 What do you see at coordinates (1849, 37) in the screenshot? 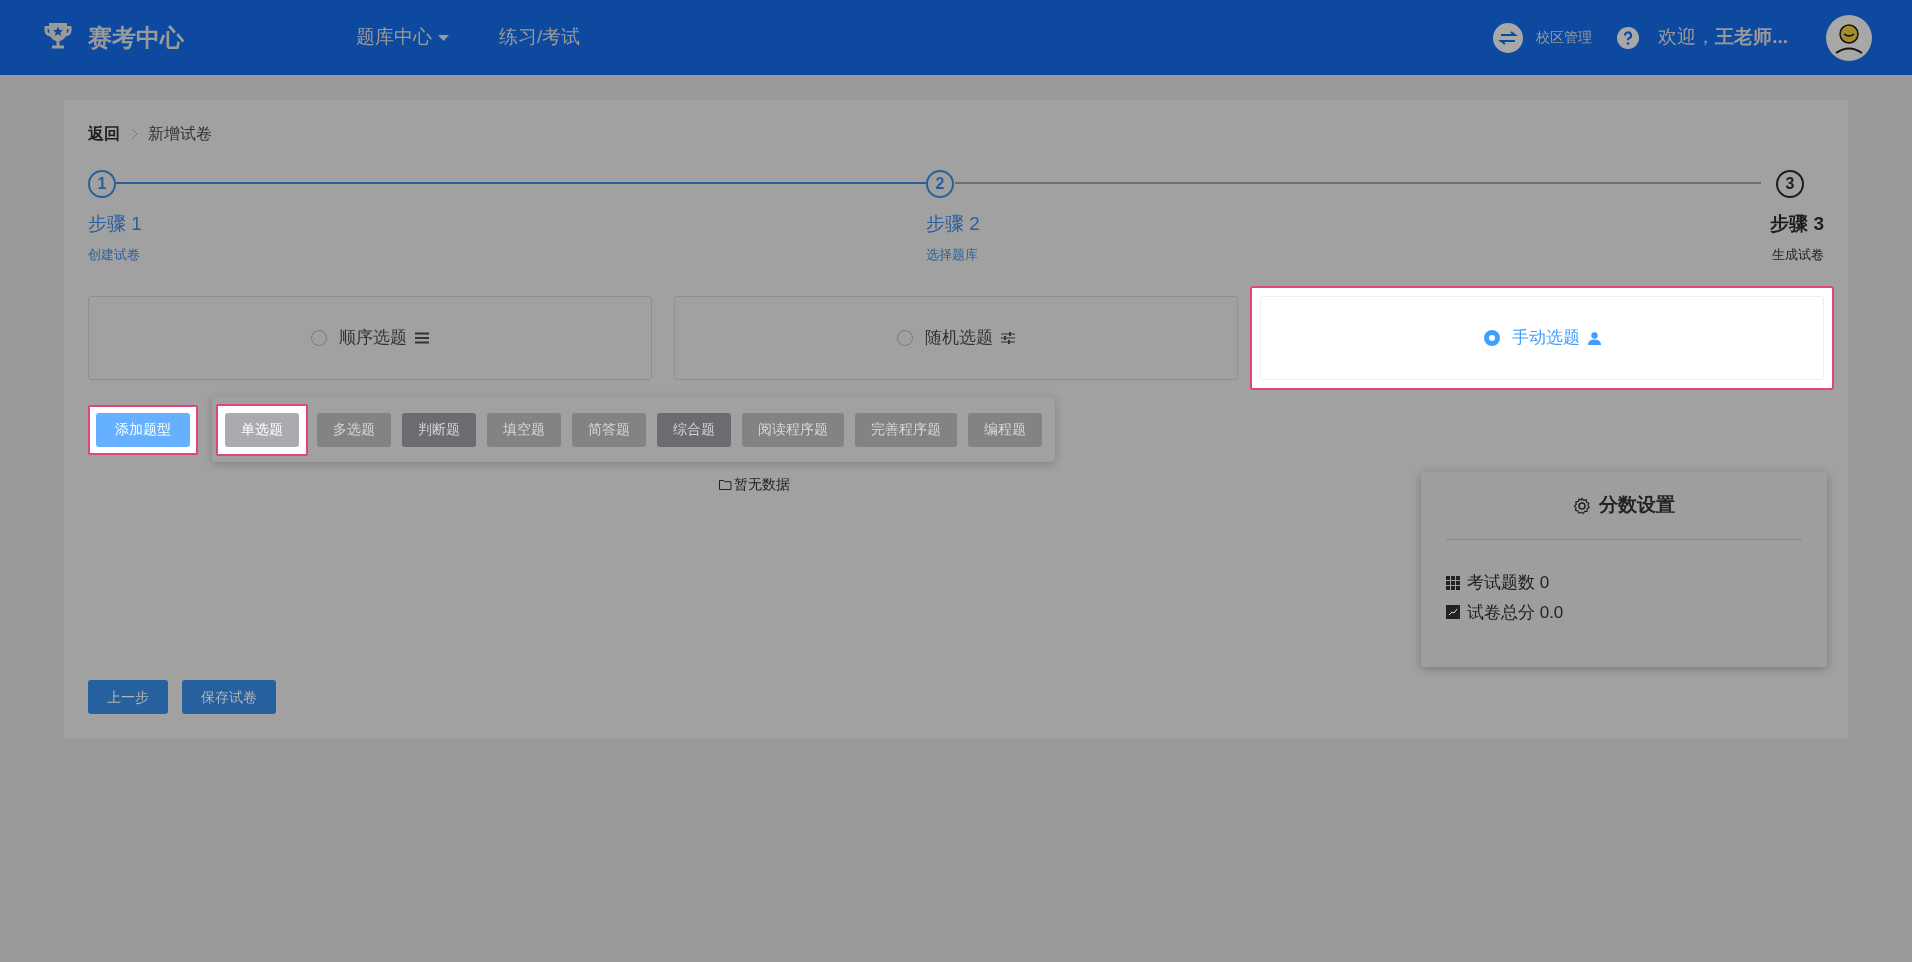
I see `avatar-icon` at bounding box center [1849, 37].